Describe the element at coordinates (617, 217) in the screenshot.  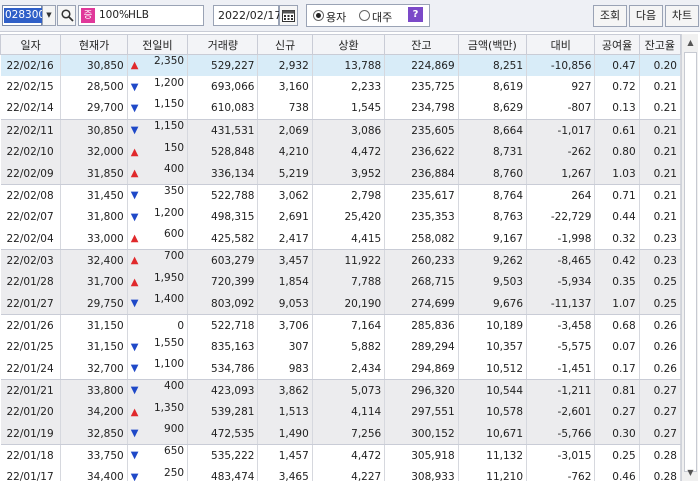
I see `cell-credit-ratio: 0.44` at that location.